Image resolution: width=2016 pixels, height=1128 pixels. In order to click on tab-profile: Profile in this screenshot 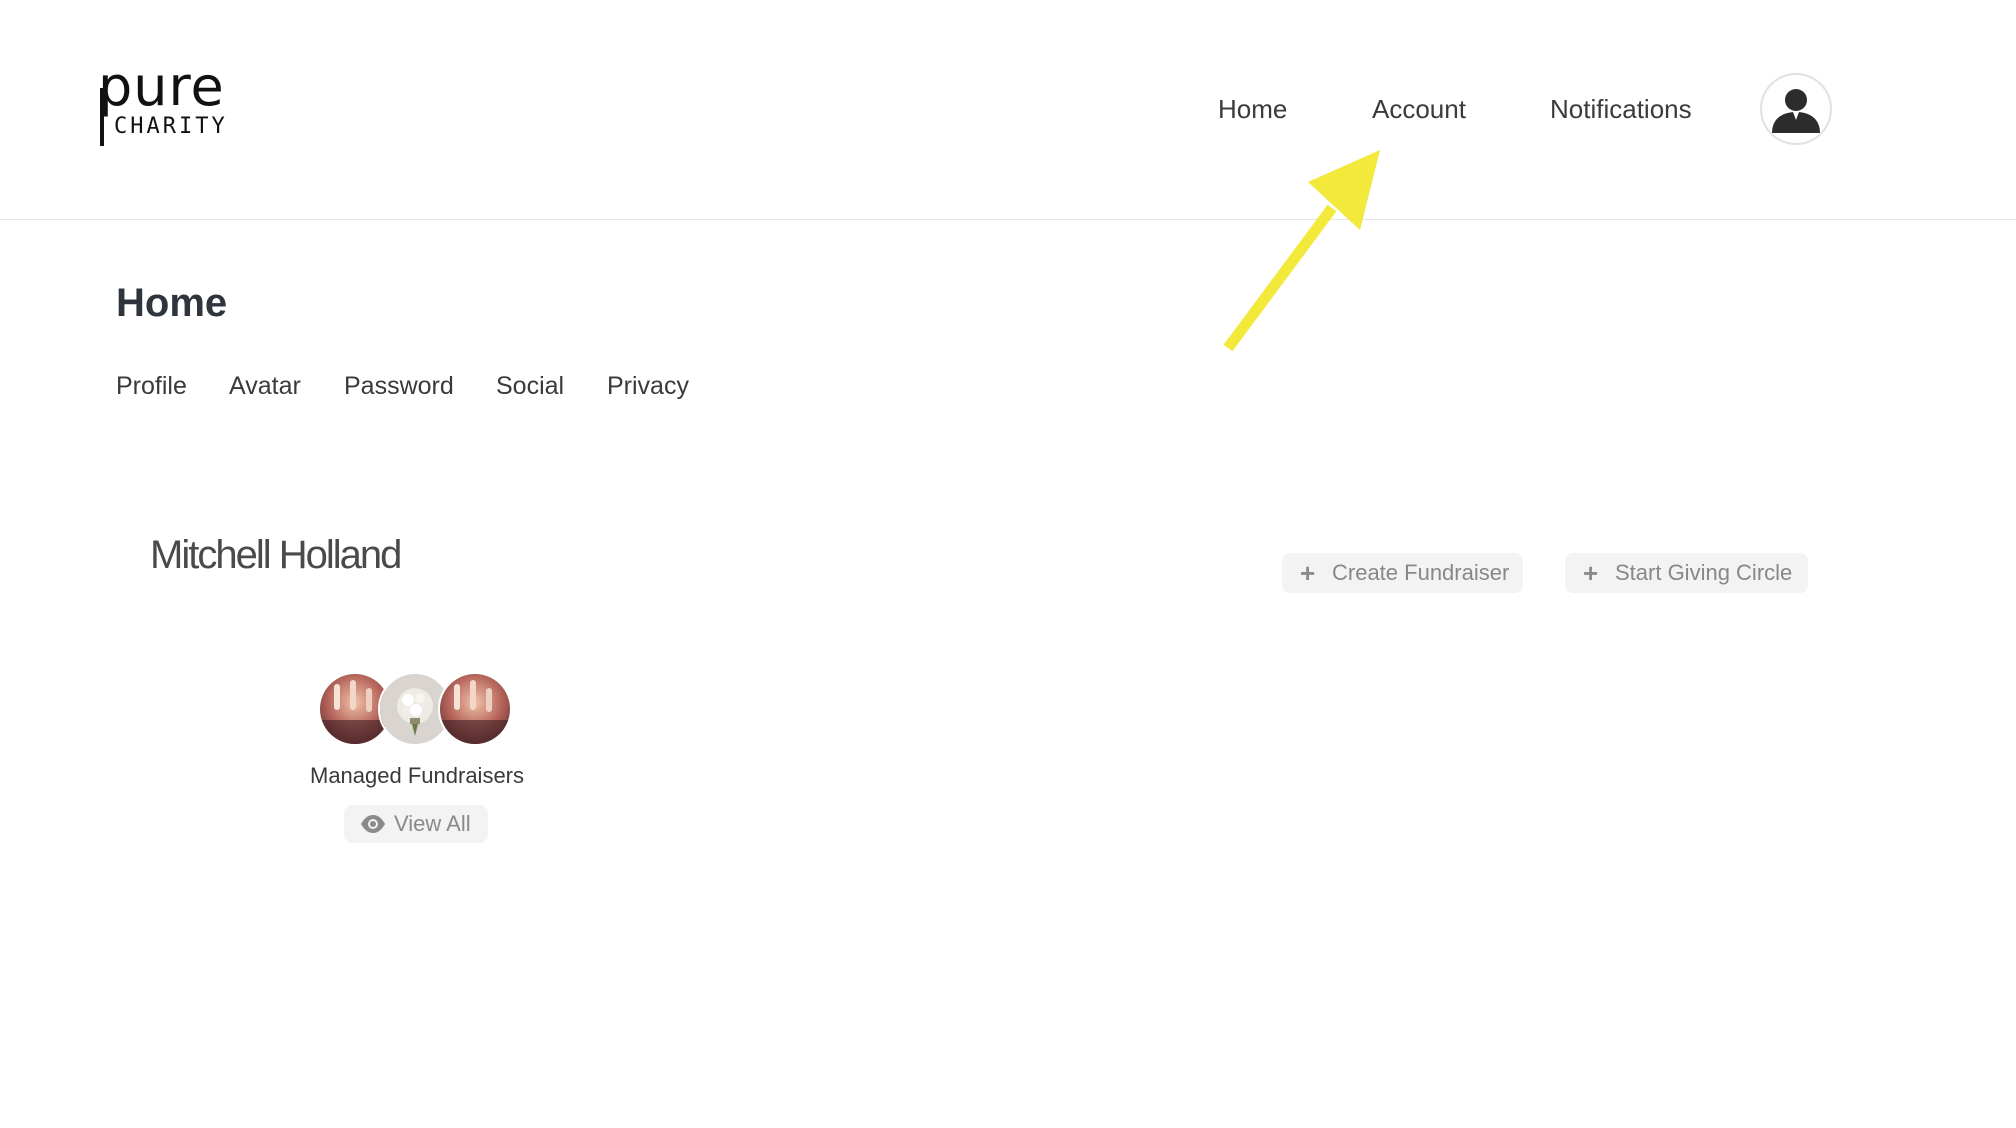, I will do `click(151, 386)`.